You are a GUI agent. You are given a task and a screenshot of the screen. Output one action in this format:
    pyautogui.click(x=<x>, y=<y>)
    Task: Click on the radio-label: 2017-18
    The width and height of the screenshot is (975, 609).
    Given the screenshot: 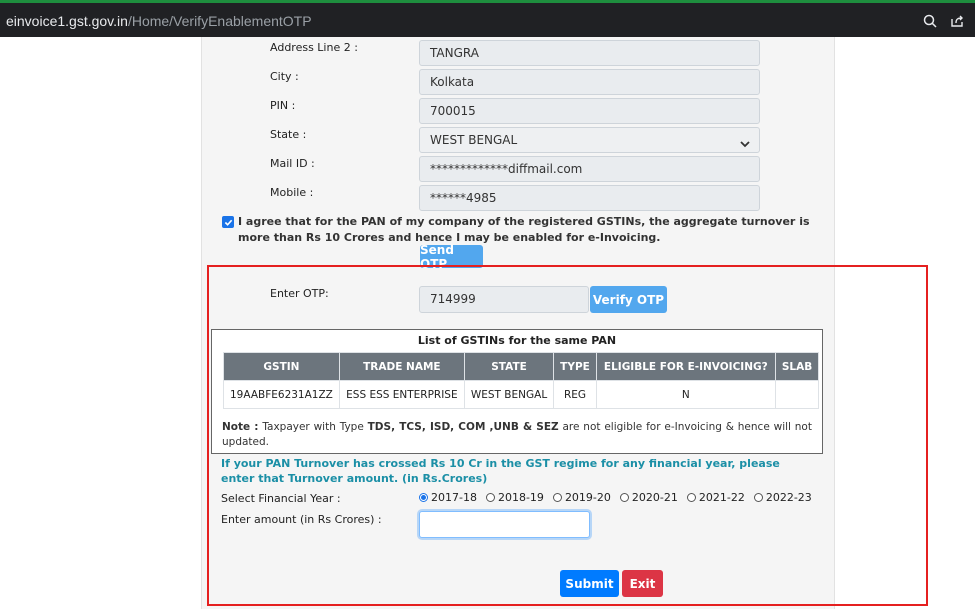 What is the action you would take?
    pyautogui.click(x=454, y=497)
    